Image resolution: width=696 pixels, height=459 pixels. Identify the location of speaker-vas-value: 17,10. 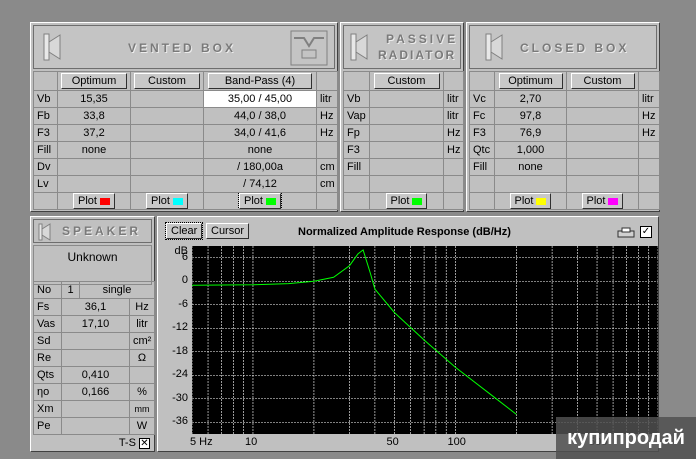
(95, 324).